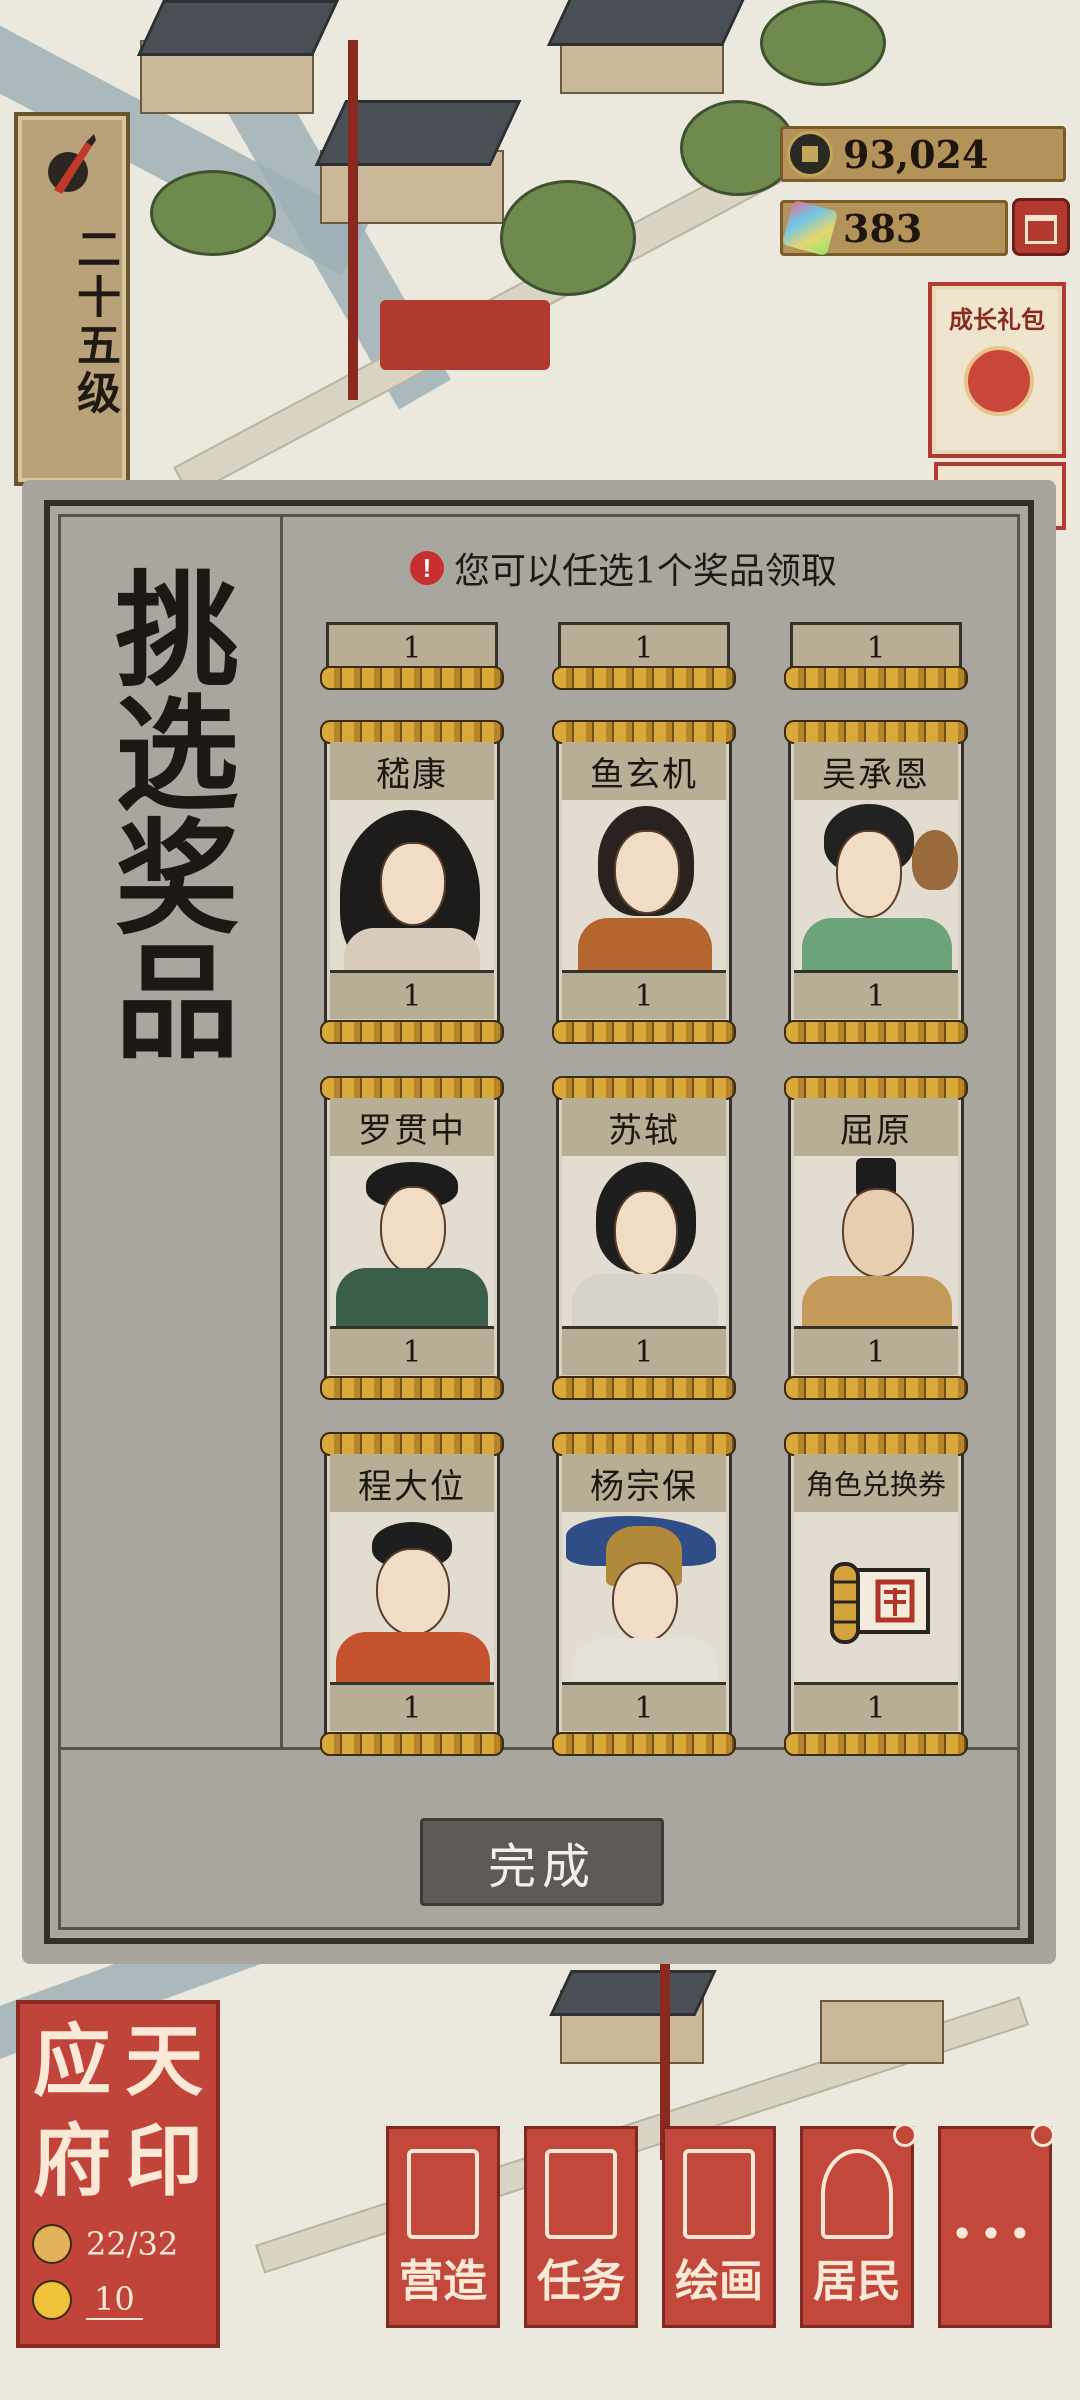 Image resolution: width=1080 pixels, height=2400 pixels. I want to click on coin-counter: 93,024, so click(923, 154).